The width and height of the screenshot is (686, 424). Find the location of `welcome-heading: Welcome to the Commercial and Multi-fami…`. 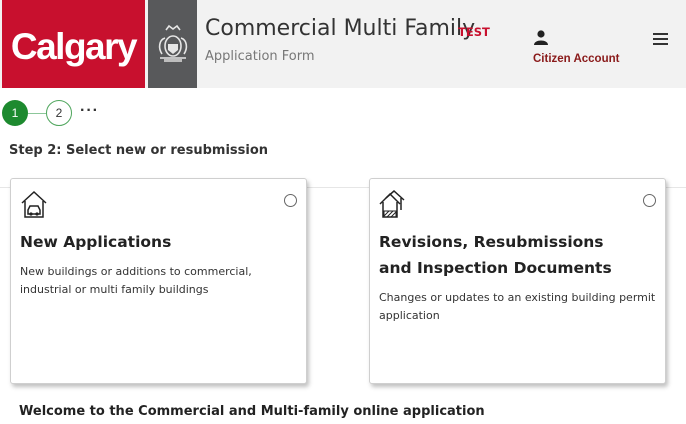

welcome-heading: Welcome to the Commercial and Multi-fami… is located at coordinates (252, 411).